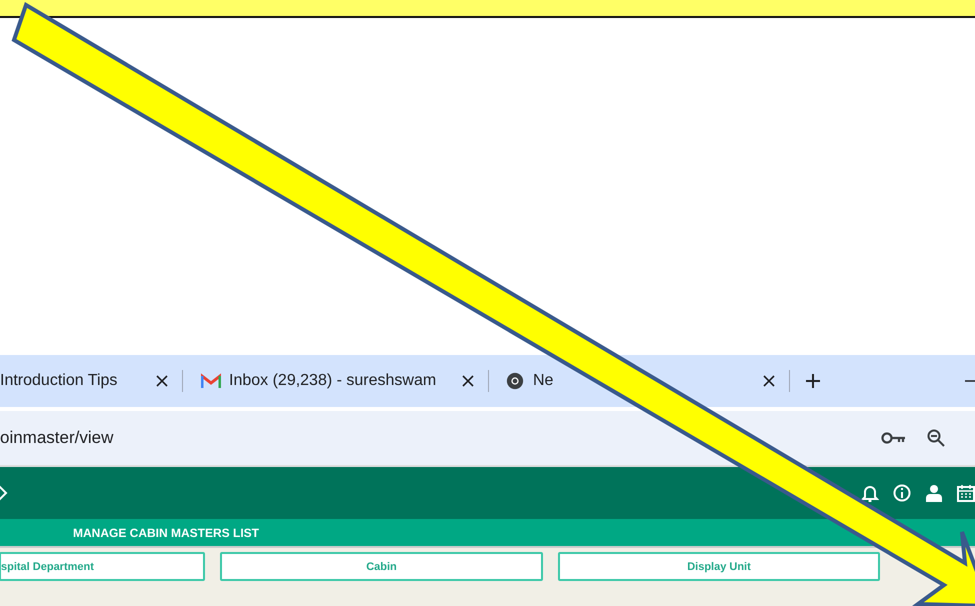  What do you see at coordinates (75, 381) in the screenshot?
I see `browser-tab: Introduction Tips` at bounding box center [75, 381].